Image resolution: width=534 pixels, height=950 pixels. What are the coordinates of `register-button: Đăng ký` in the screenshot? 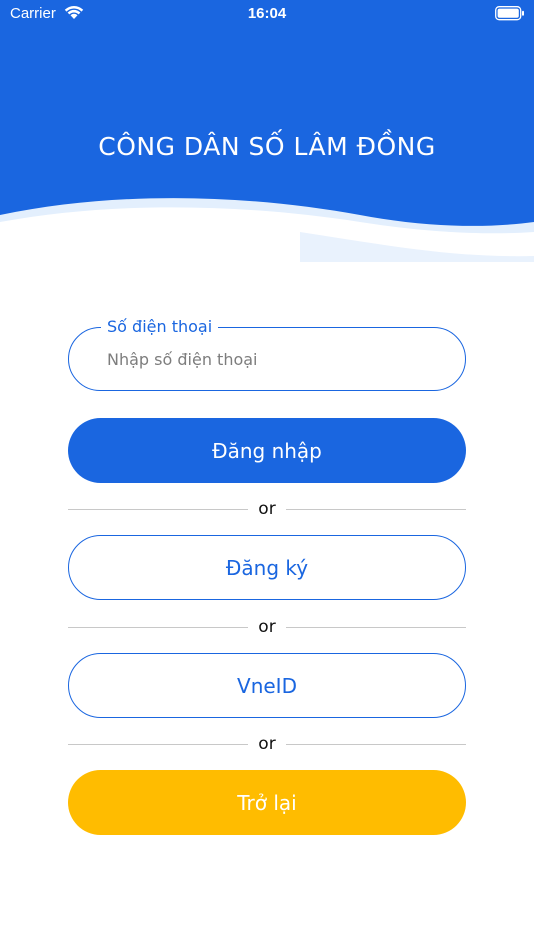 It's located at (267, 567).